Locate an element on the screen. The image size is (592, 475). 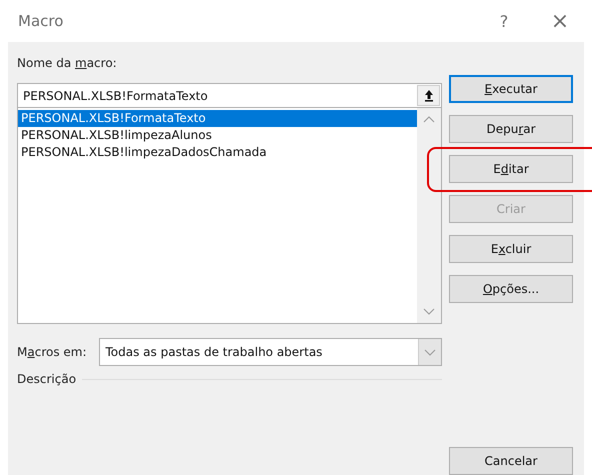
macro-name-field: PERSONAL.XLSB!FormataTexto is located at coordinates (229, 95).